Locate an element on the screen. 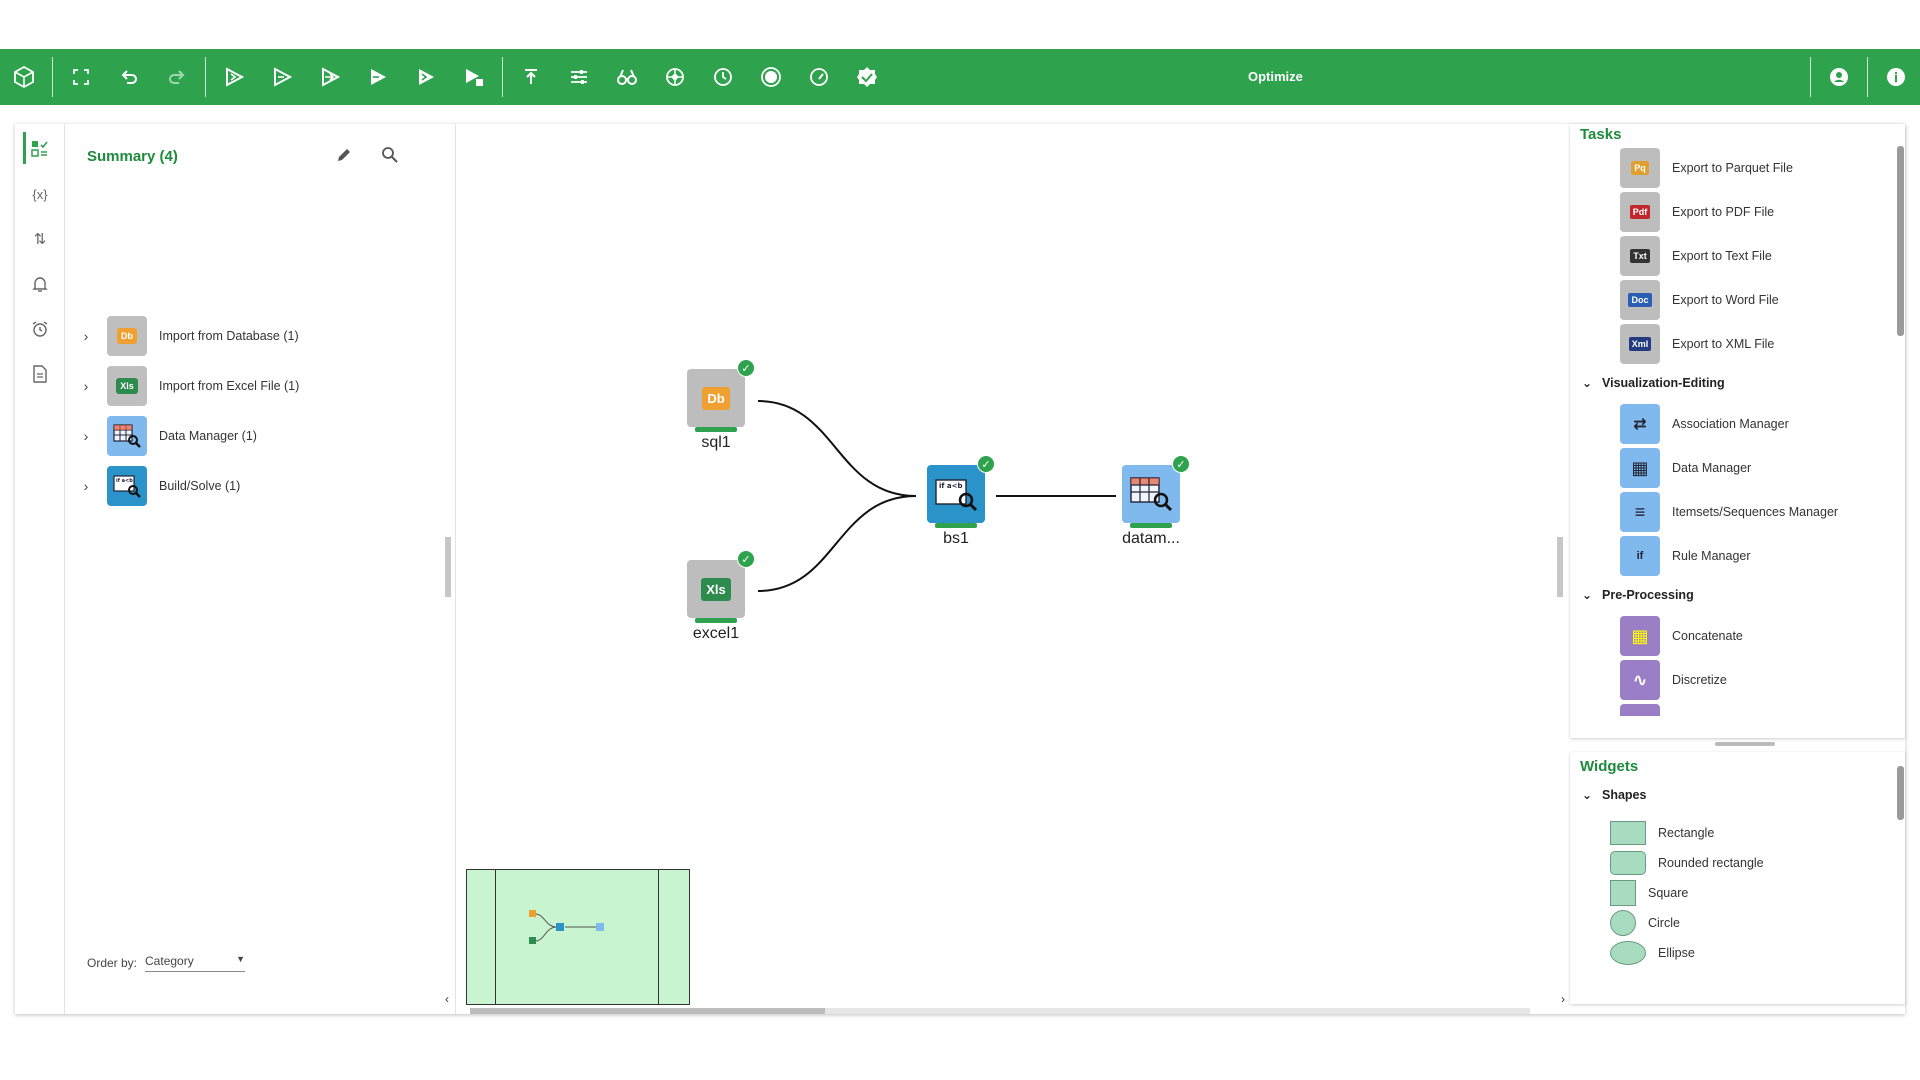  record-icon is located at coordinates (771, 77).